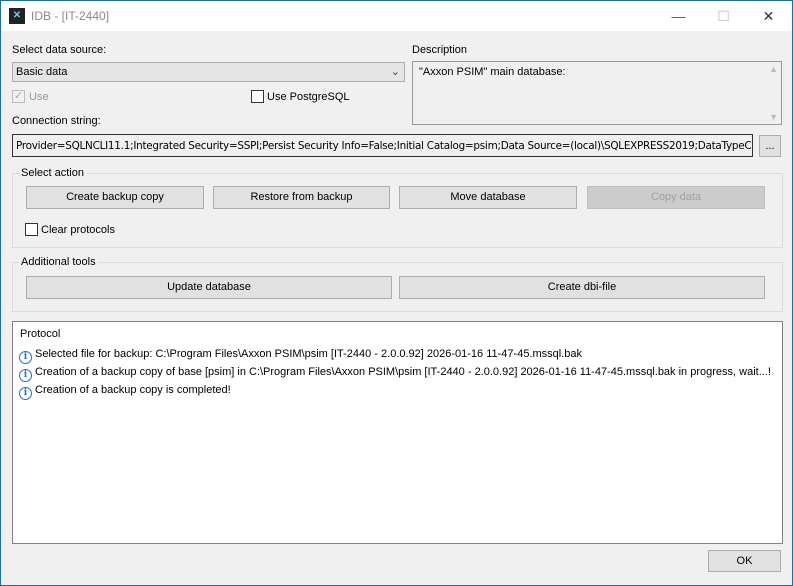 The width and height of the screenshot is (793, 586). I want to click on data-source-select: Basic data ⌄, so click(208, 72).